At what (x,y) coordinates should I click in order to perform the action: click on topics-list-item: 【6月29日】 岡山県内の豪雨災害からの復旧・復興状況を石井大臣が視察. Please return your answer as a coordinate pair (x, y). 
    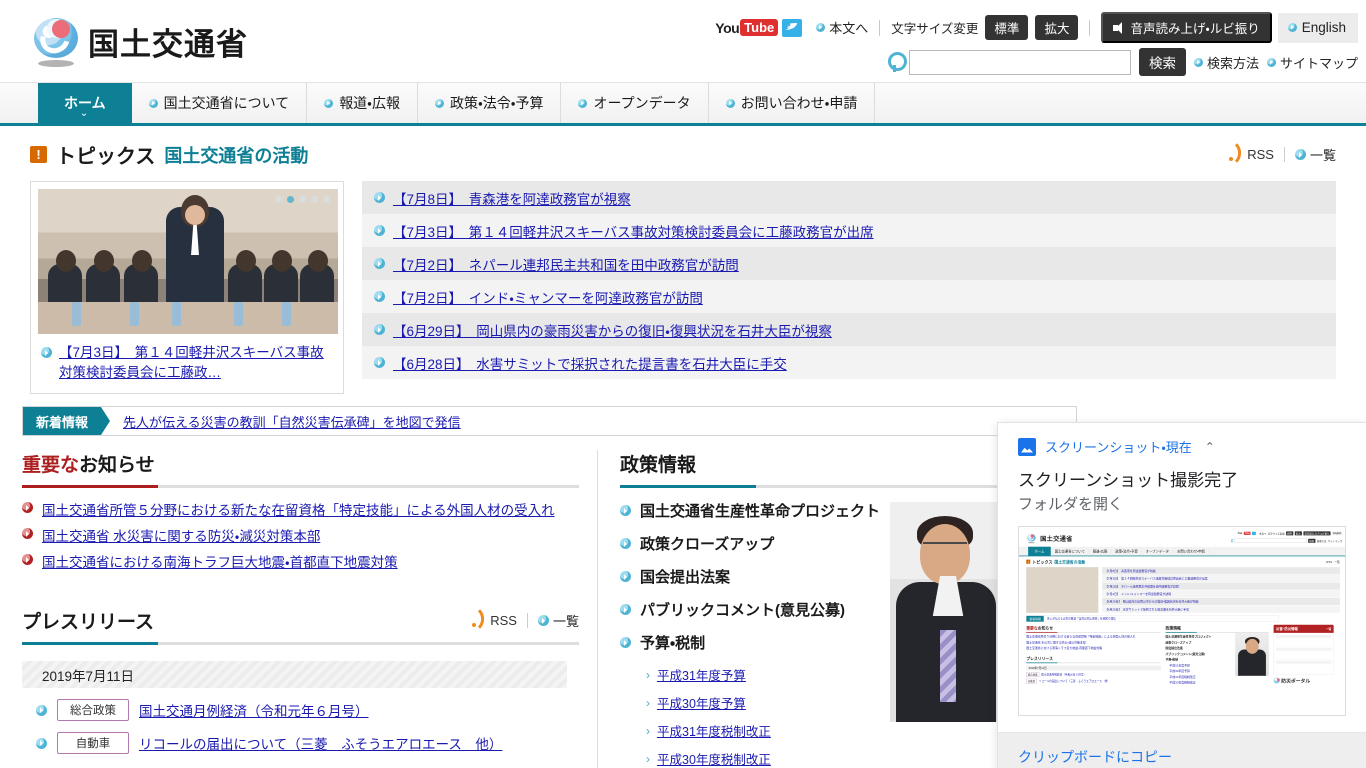
    Looking at the image, I should click on (849, 329).